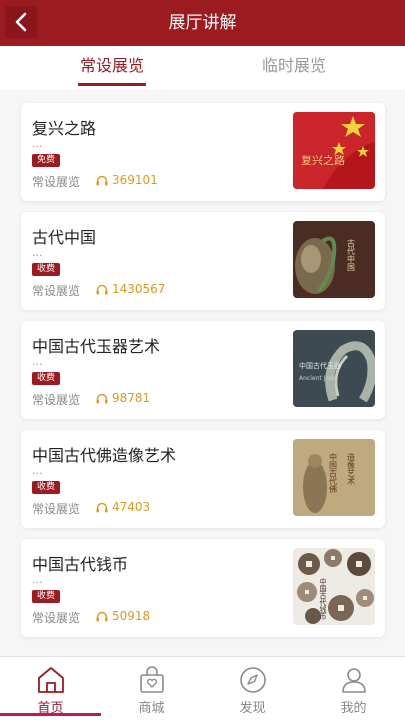 This screenshot has height=720, width=405. I want to click on svg-text: 古代中国, so click(351, 255).